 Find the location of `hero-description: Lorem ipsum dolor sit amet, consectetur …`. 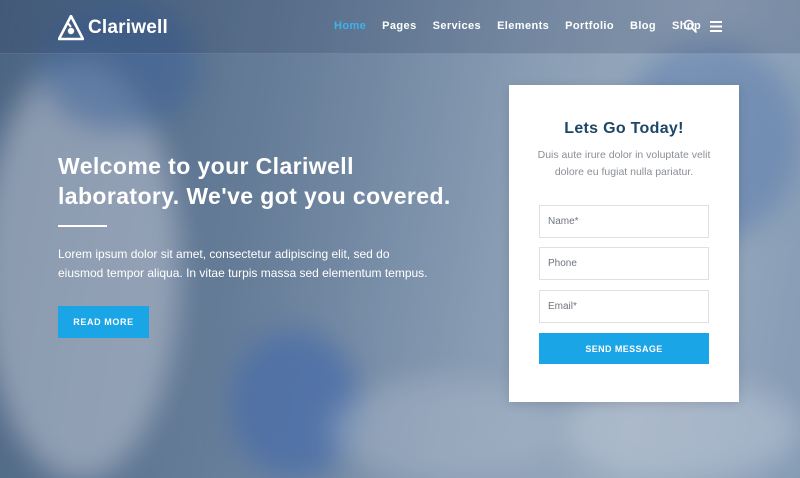

hero-description: Lorem ipsum dolor sit amet, consectetur … is located at coordinates (243, 263).